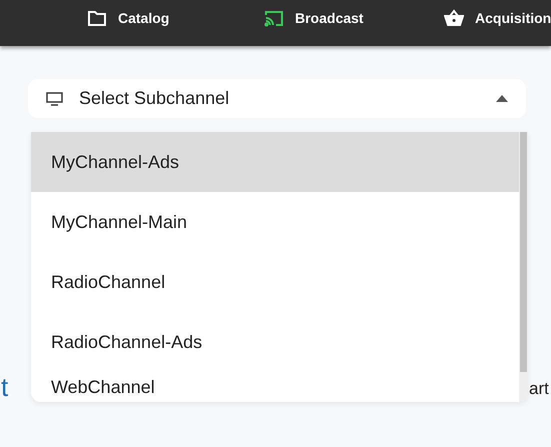 The height and width of the screenshot is (447, 551). I want to click on nav-link: Catalog, so click(128, 18).